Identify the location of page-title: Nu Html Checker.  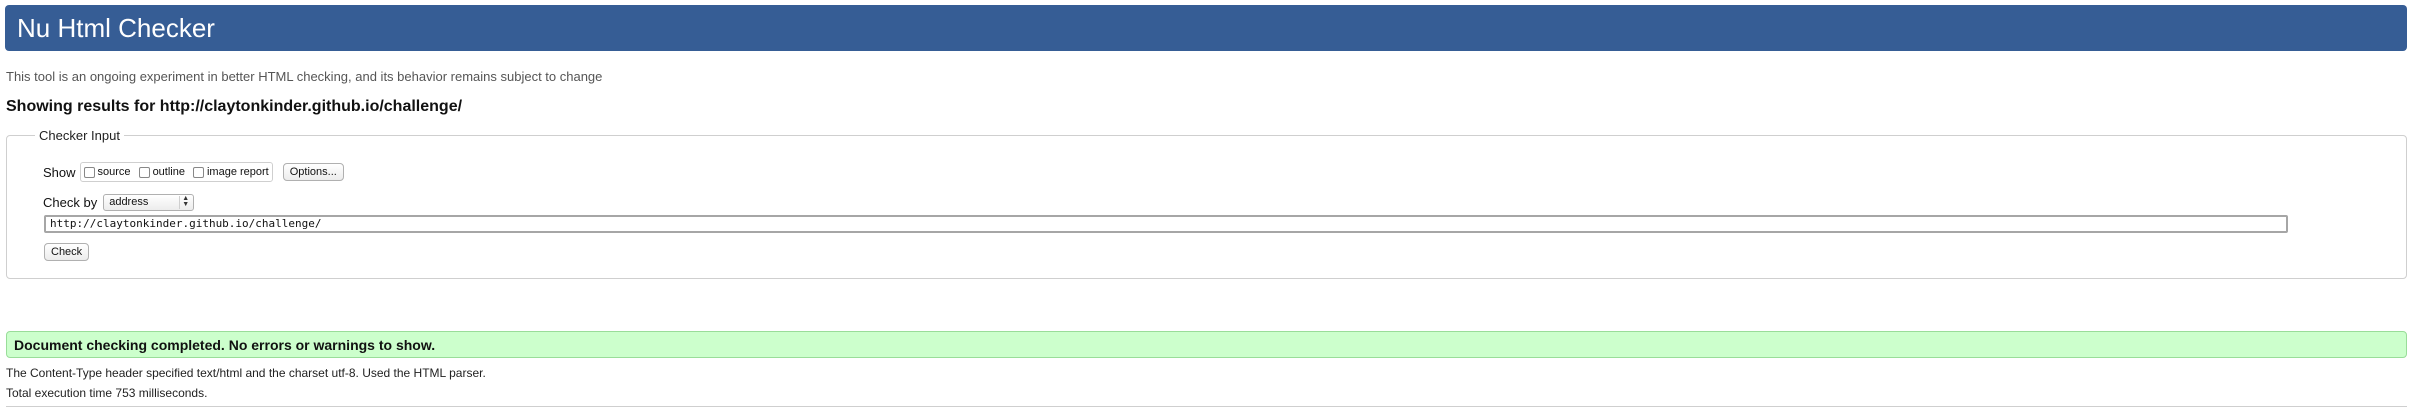
(116, 28).